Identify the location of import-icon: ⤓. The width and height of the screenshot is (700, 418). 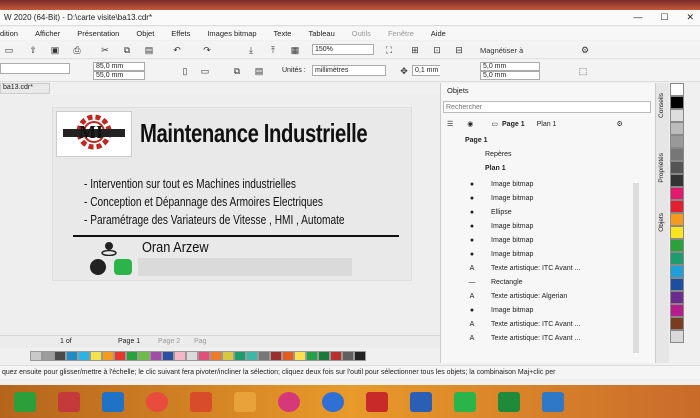
(251, 50).